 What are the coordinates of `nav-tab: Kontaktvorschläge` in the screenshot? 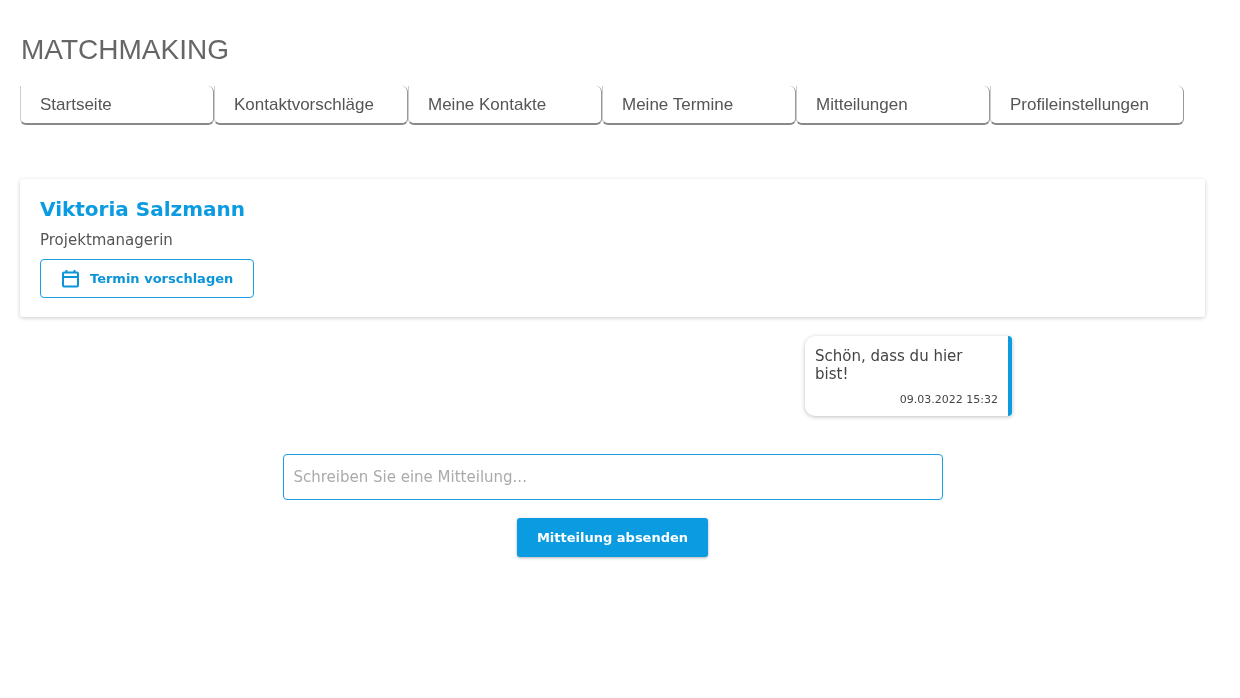 It's located at (311, 105).